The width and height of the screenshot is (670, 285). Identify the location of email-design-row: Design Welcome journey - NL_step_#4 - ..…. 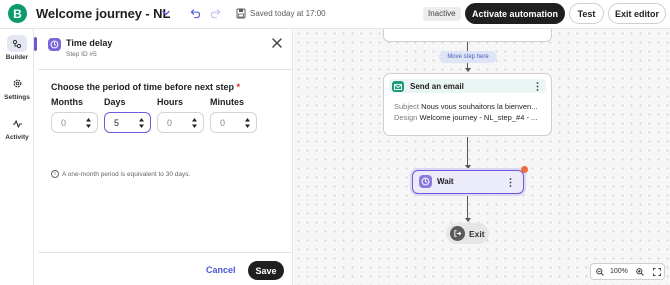
(465, 117).